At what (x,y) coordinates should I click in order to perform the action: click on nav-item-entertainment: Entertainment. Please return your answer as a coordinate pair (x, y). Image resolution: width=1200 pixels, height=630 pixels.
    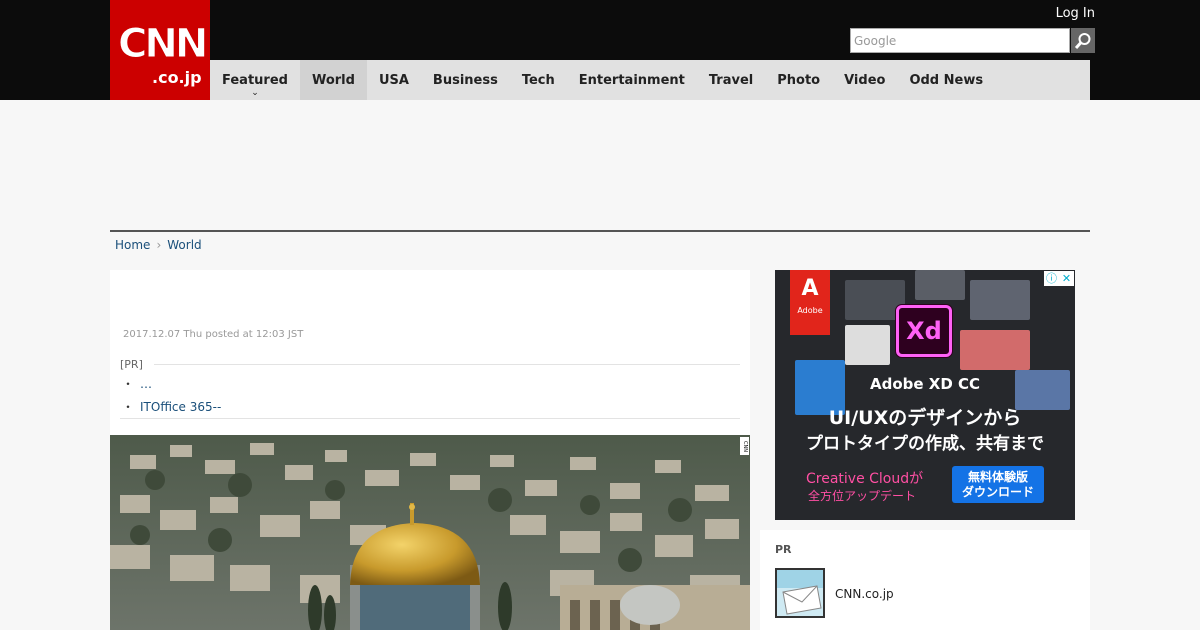
    Looking at the image, I should click on (632, 80).